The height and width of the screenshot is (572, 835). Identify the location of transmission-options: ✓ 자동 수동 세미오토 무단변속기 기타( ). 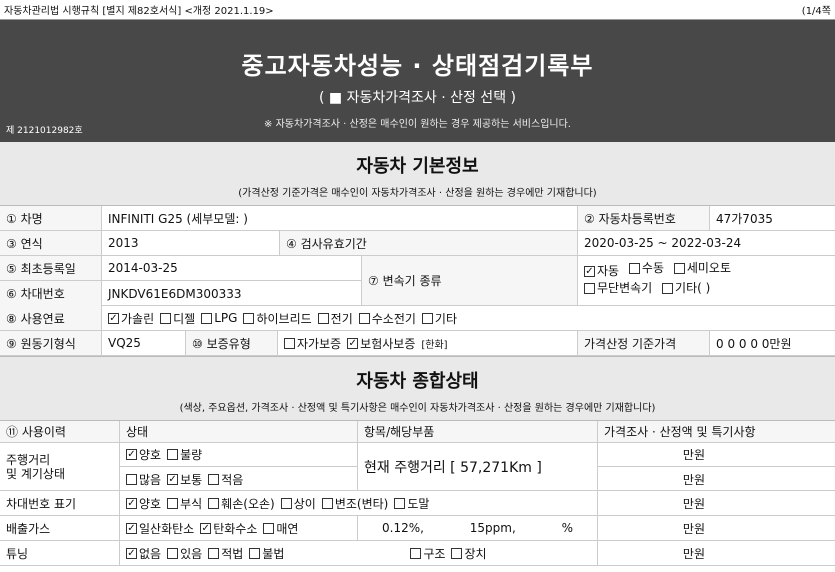
(706, 280).